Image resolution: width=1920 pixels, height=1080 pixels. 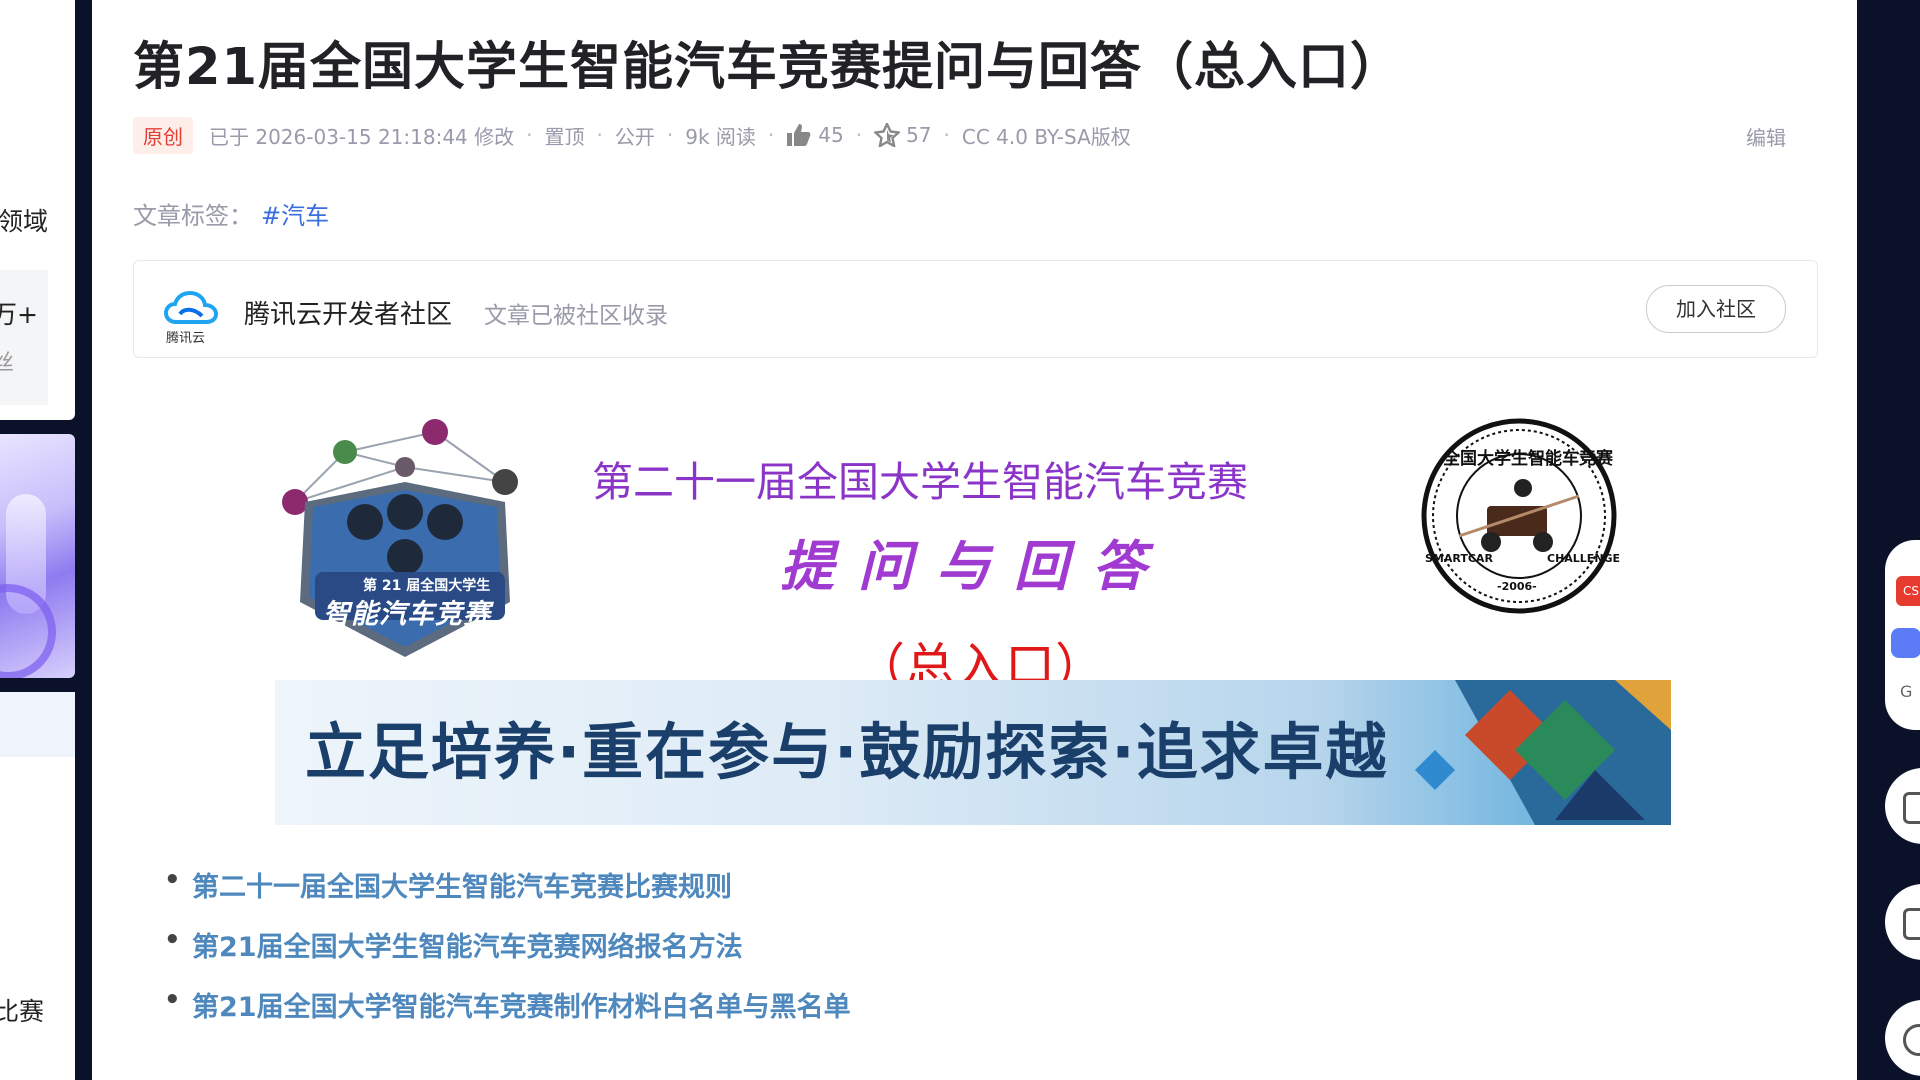 I want to click on expand-icon, so click(x=1911, y=808).